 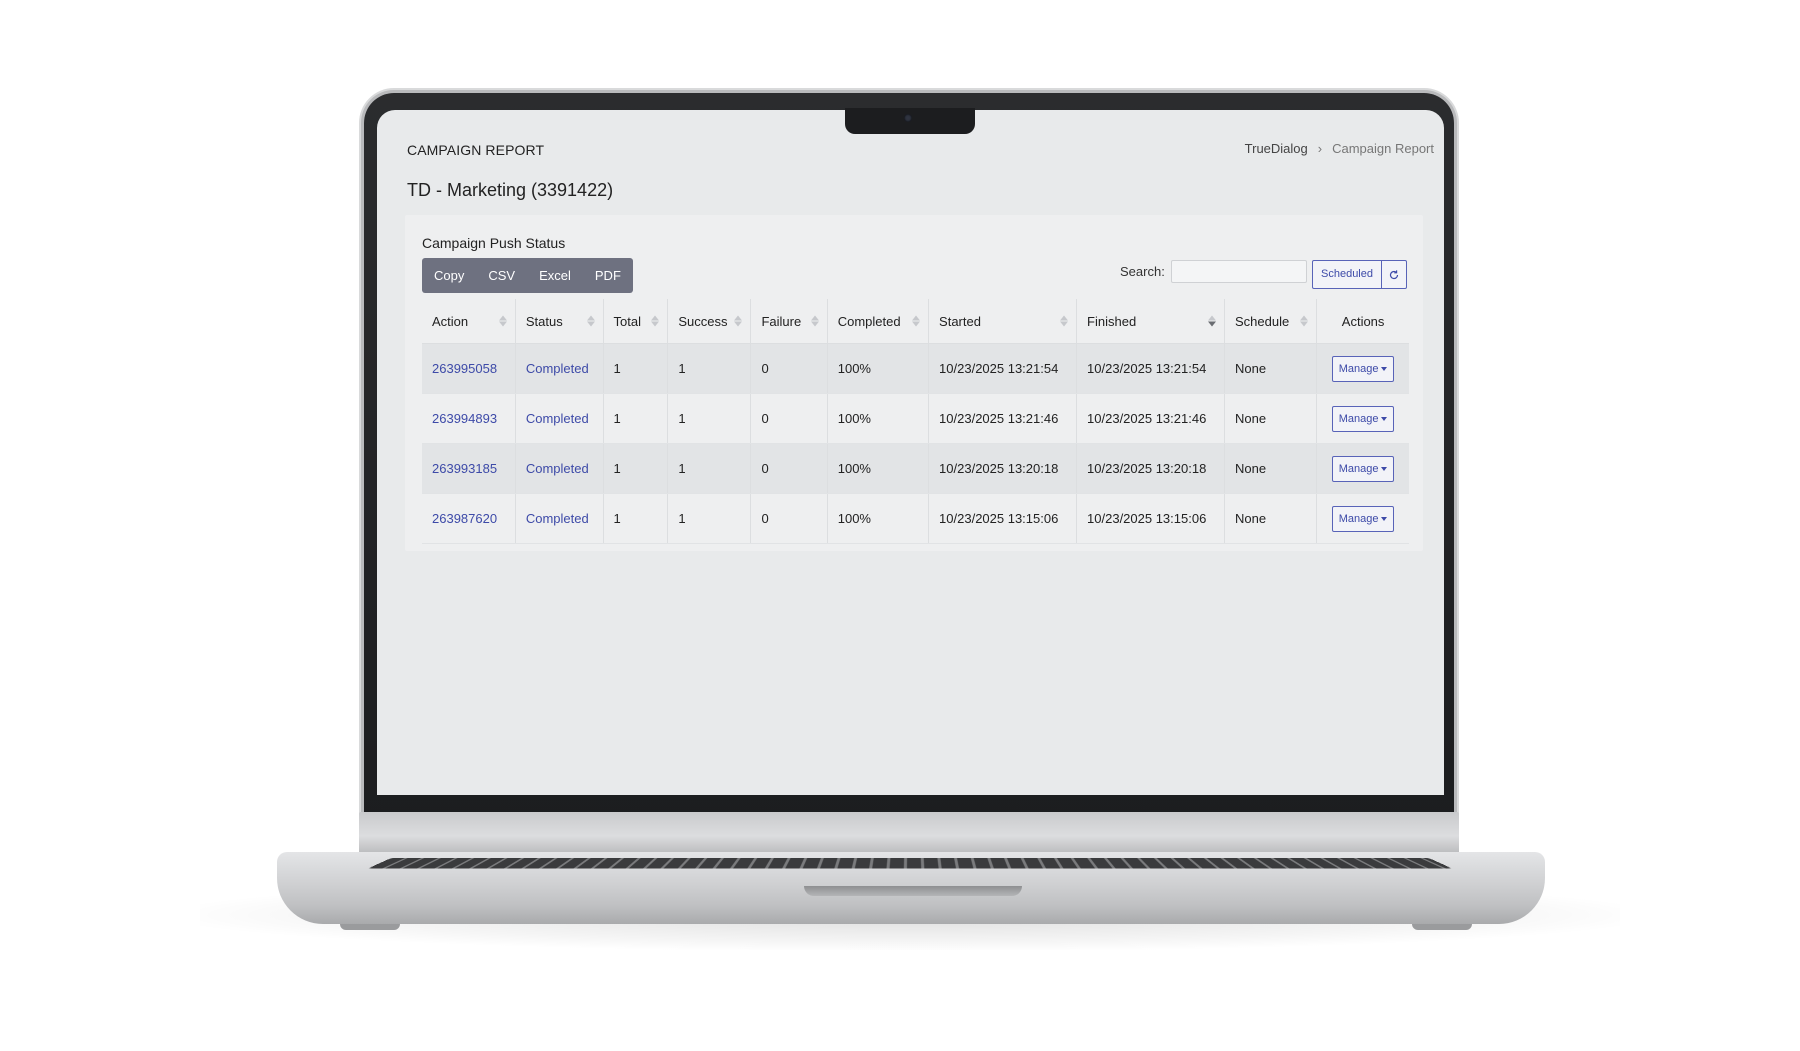 What do you see at coordinates (709, 321) in the screenshot?
I see `column-header-success: Success` at bounding box center [709, 321].